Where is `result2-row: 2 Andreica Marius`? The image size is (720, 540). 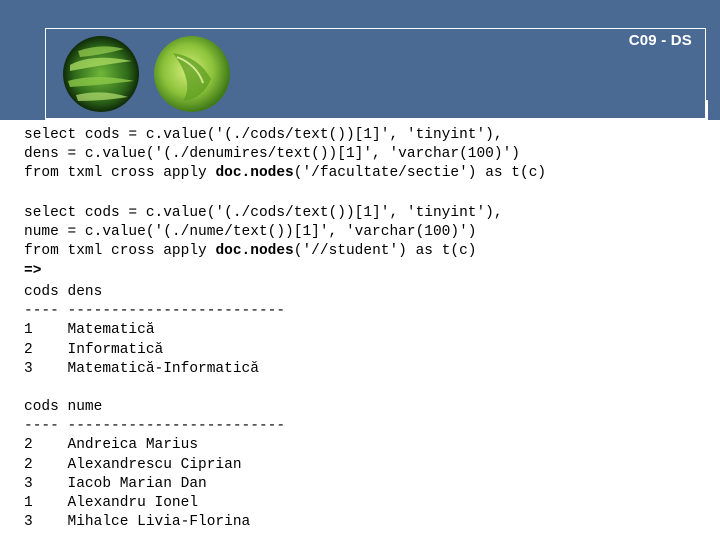
result2-row: 2 Andreica Marius is located at coordinates (111, 445).